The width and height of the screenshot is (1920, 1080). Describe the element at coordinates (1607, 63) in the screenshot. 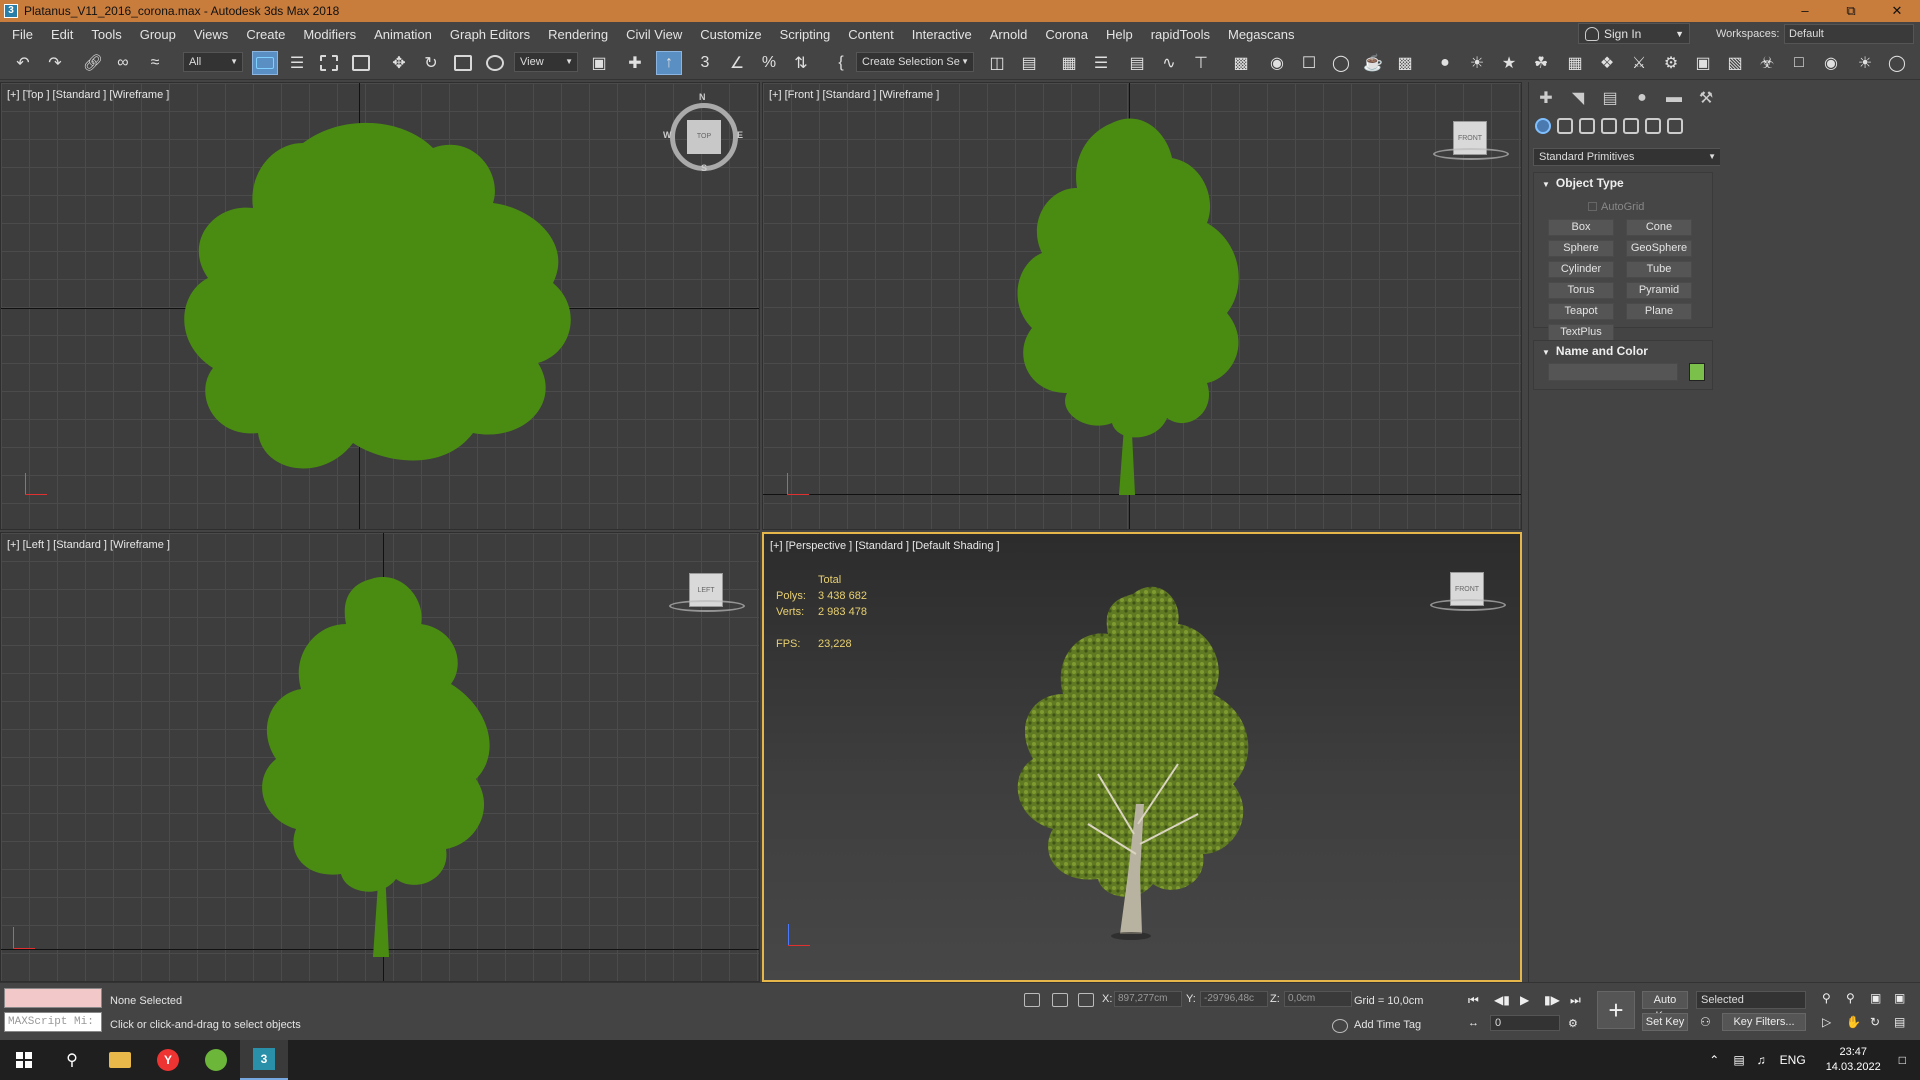

I see `corona-converter-icon: ❖` at that location.